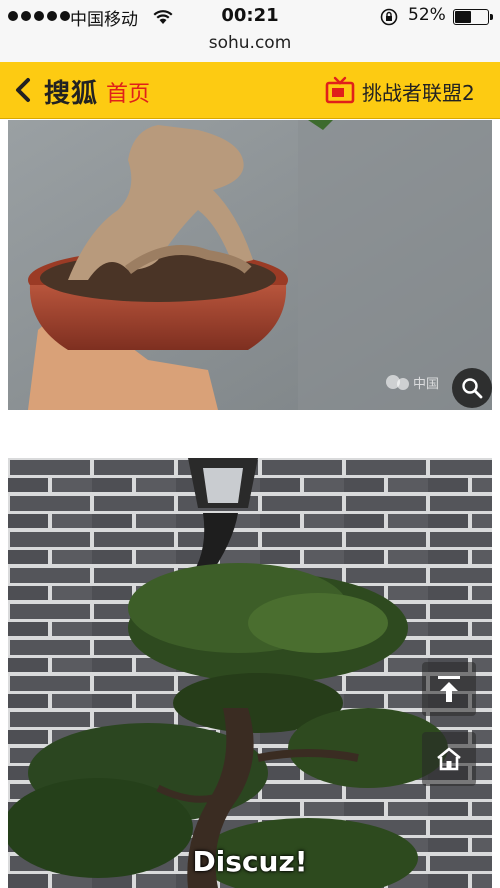  What do you see at coordinates (389, 17) in the screenshot?
I see `orientation-lock-icon` at bounding box center [389, 17].